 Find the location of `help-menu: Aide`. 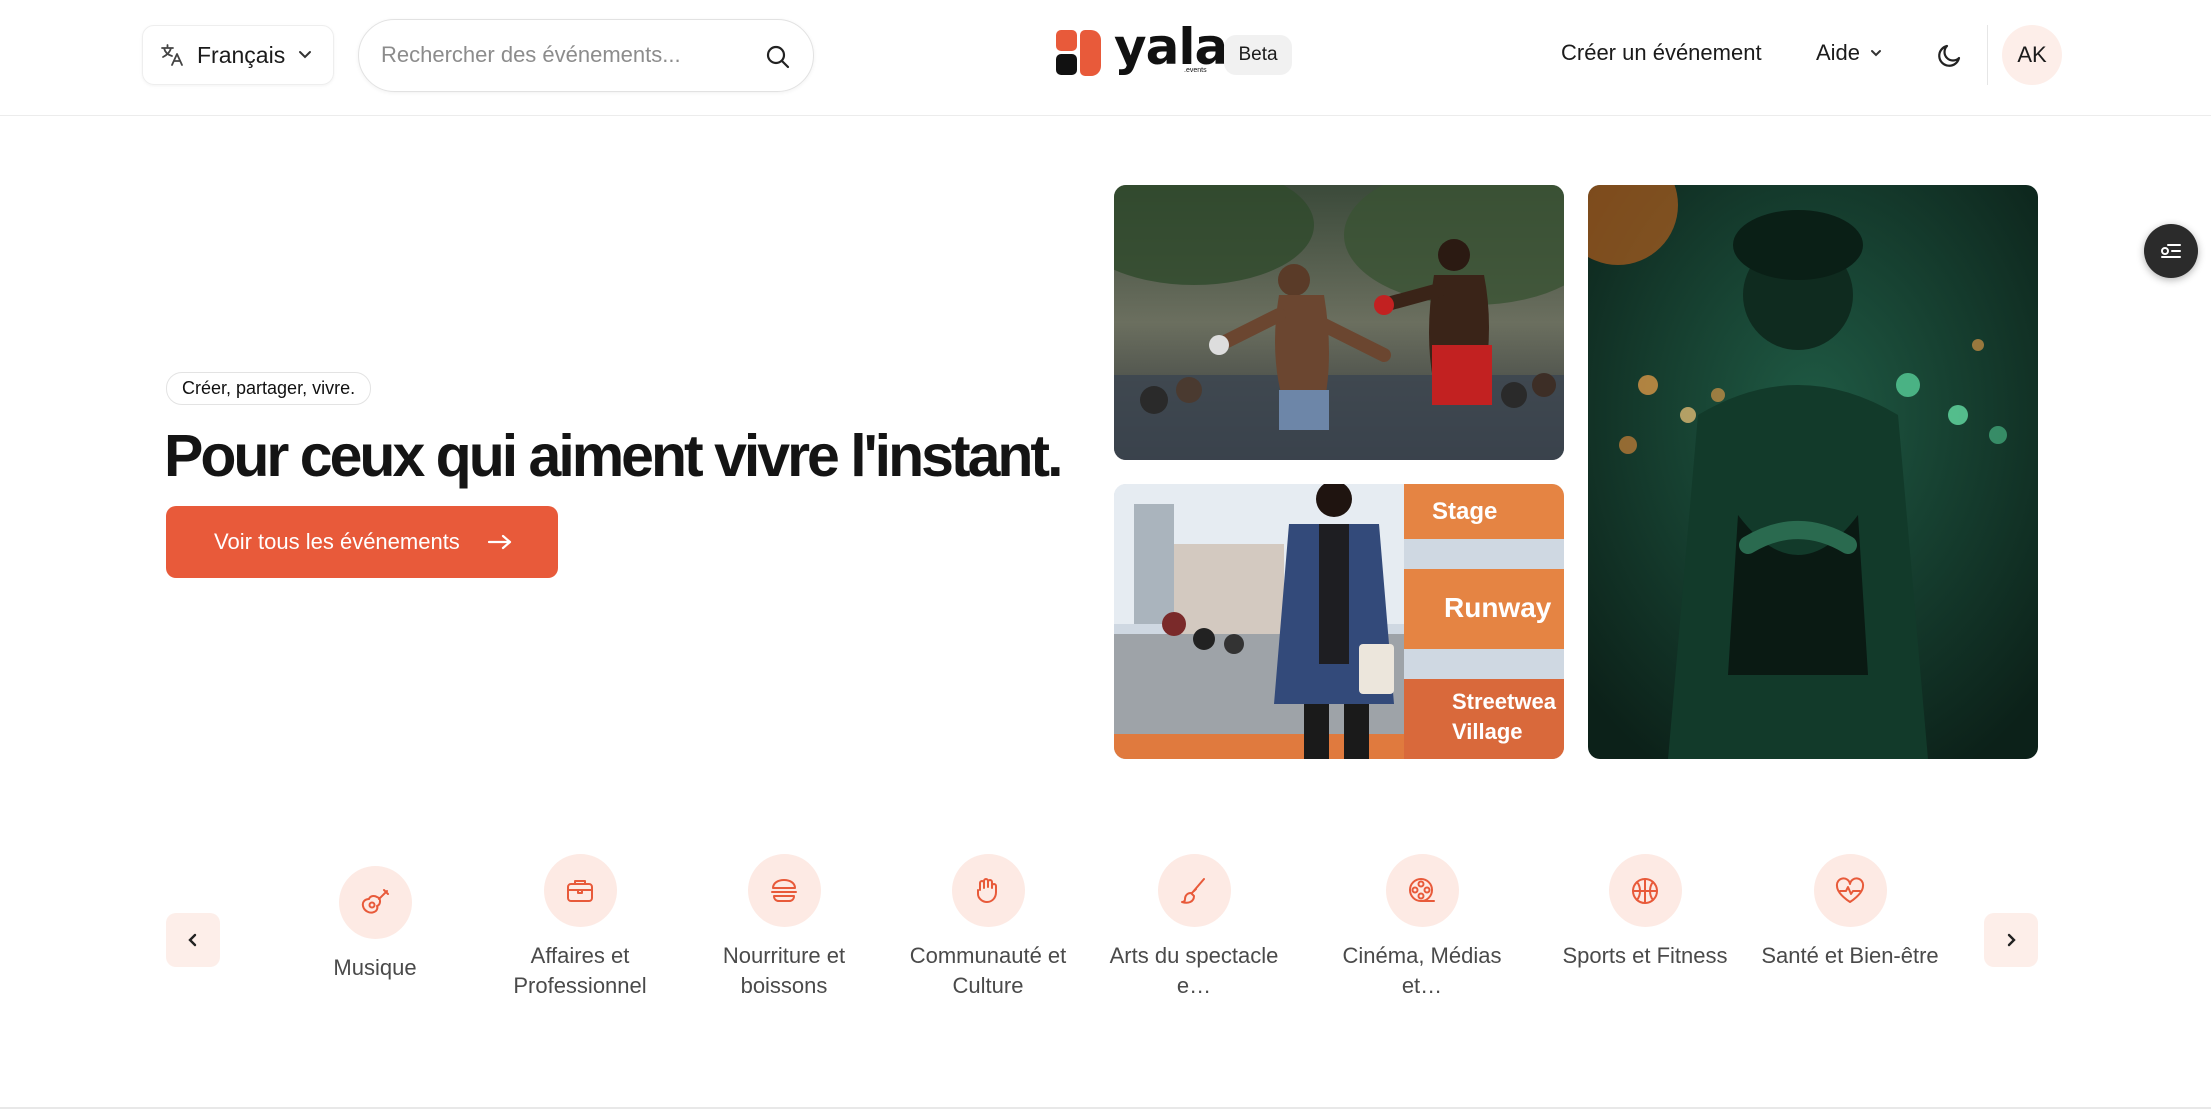

help-menu: Aide is located at coordinates (1850, 53).